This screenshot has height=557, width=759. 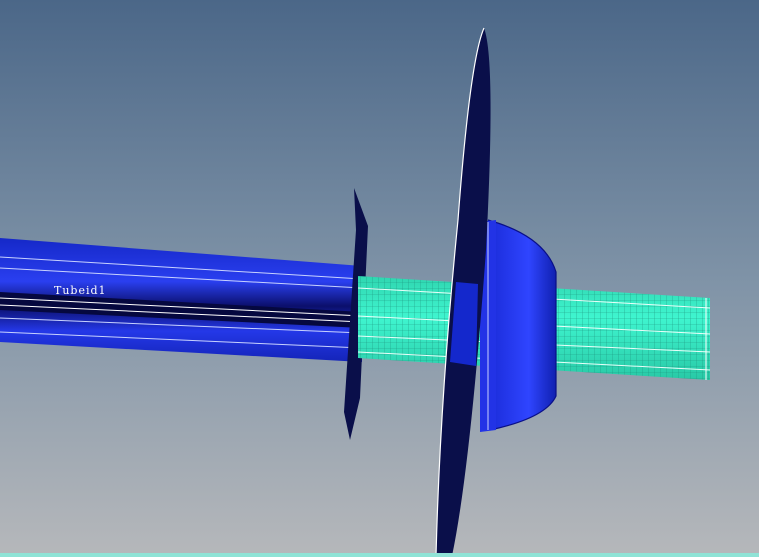 I want to click on tube-id-label: Tubeid1, so click(x=80, y=290).